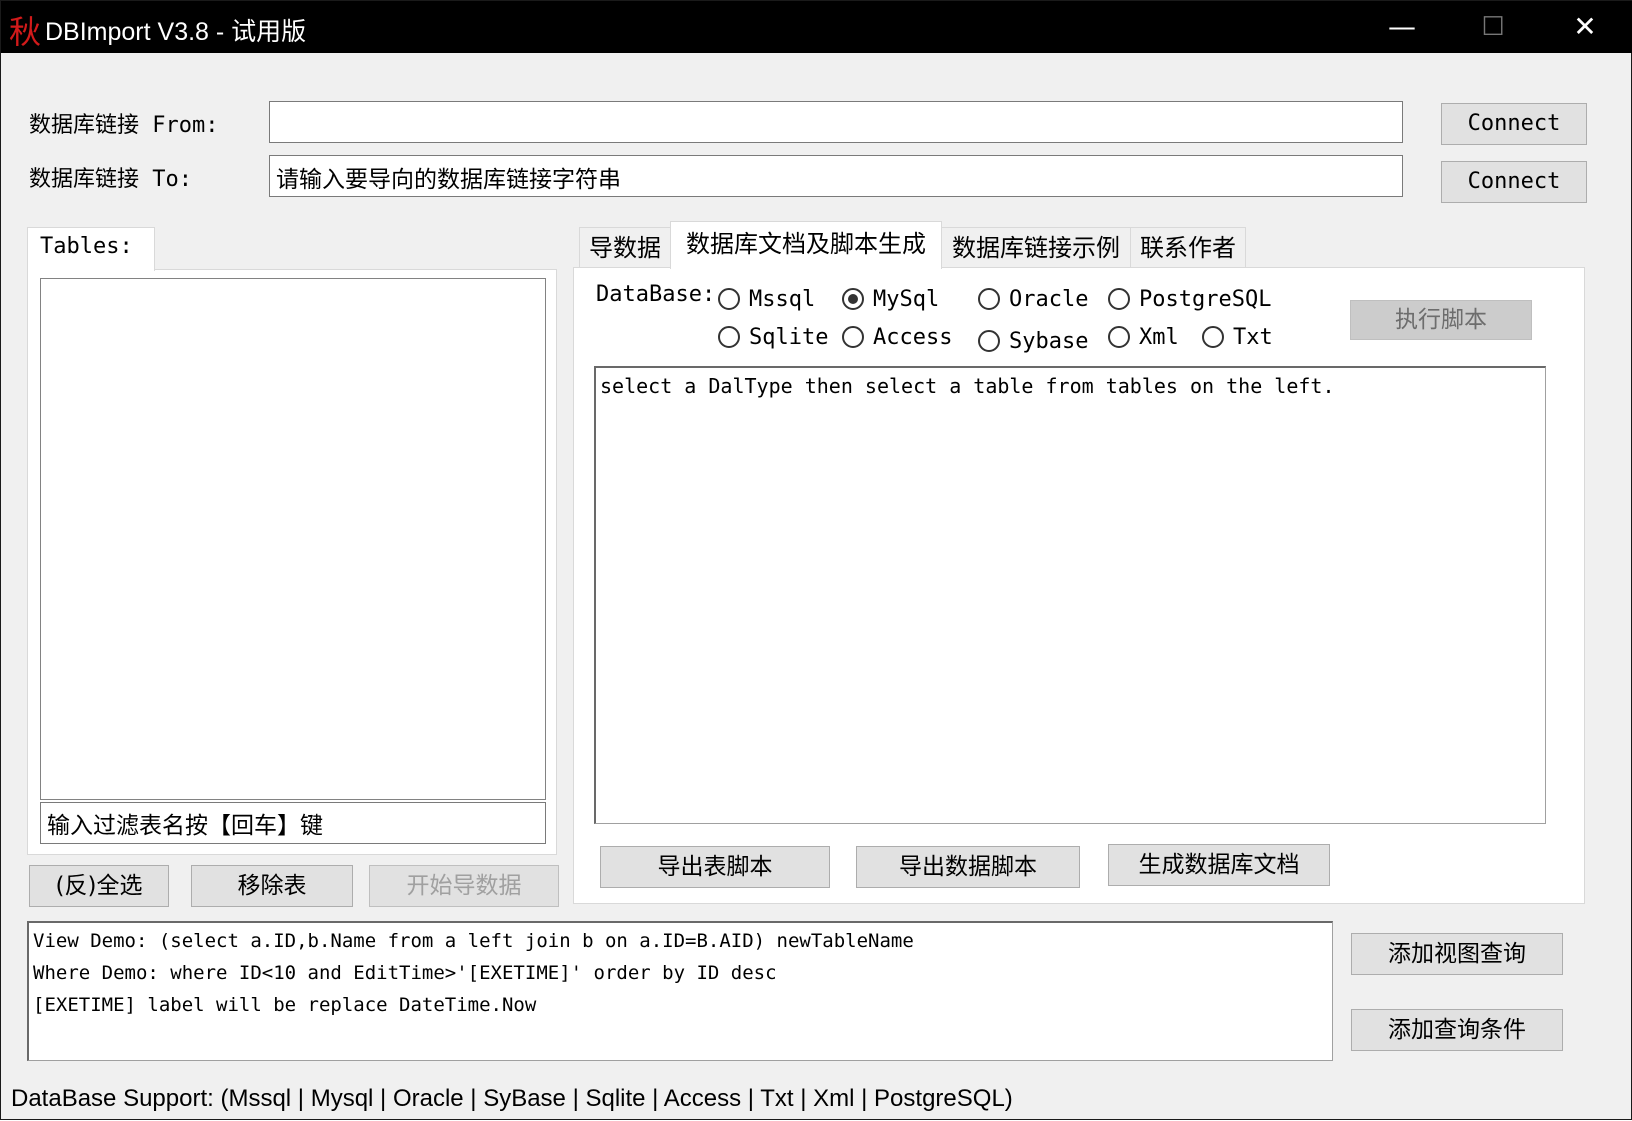 The image size is (1632, 1121). What do you see at coordinates (1585, 27) in the screenshot?
I see `close-icon: ✕` at bounding box center [1585, 27].